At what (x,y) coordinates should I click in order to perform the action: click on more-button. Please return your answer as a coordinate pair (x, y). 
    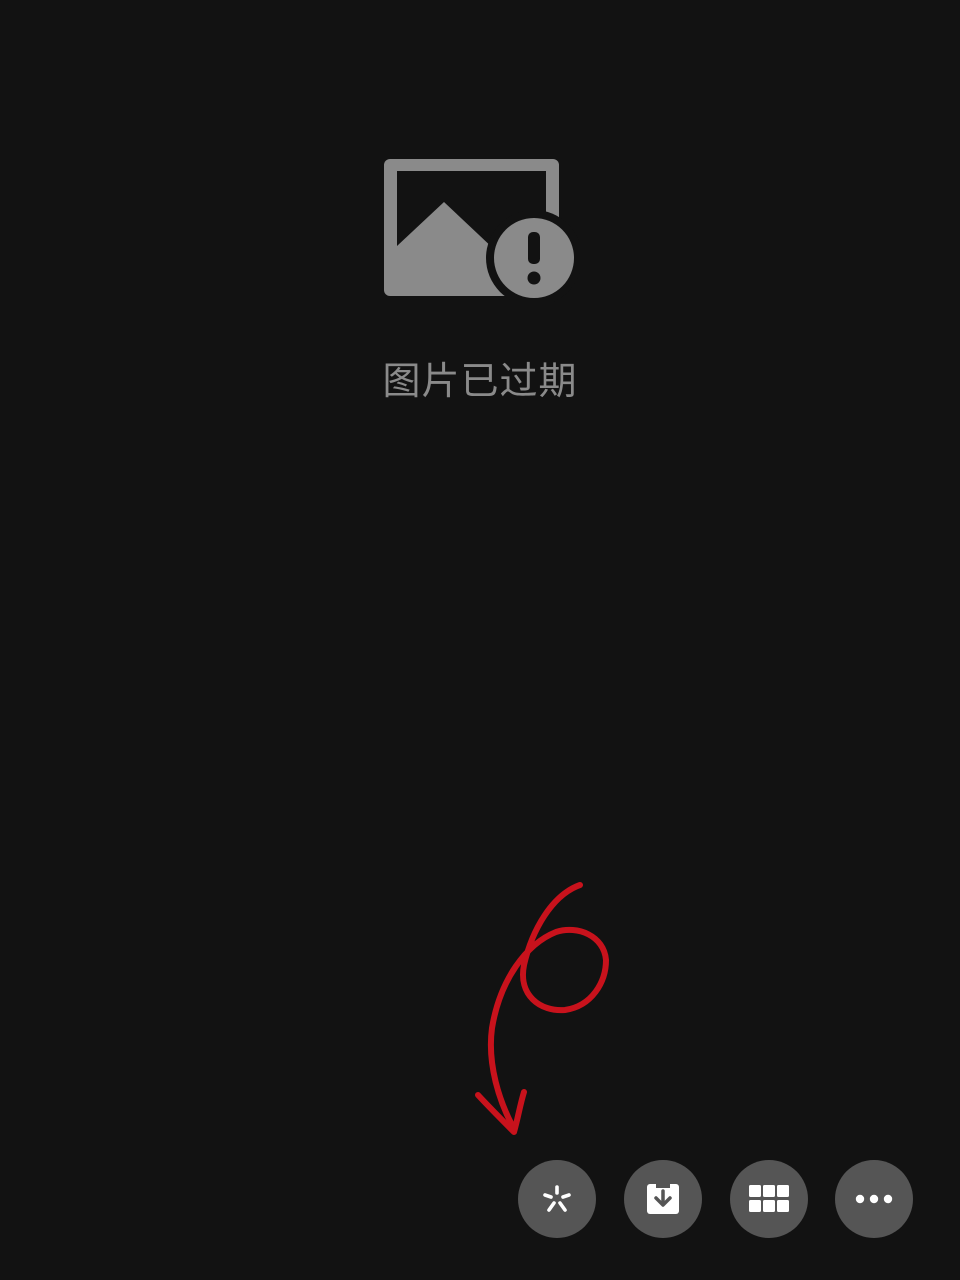
    Looking at the image, I should click on (874, 1199).